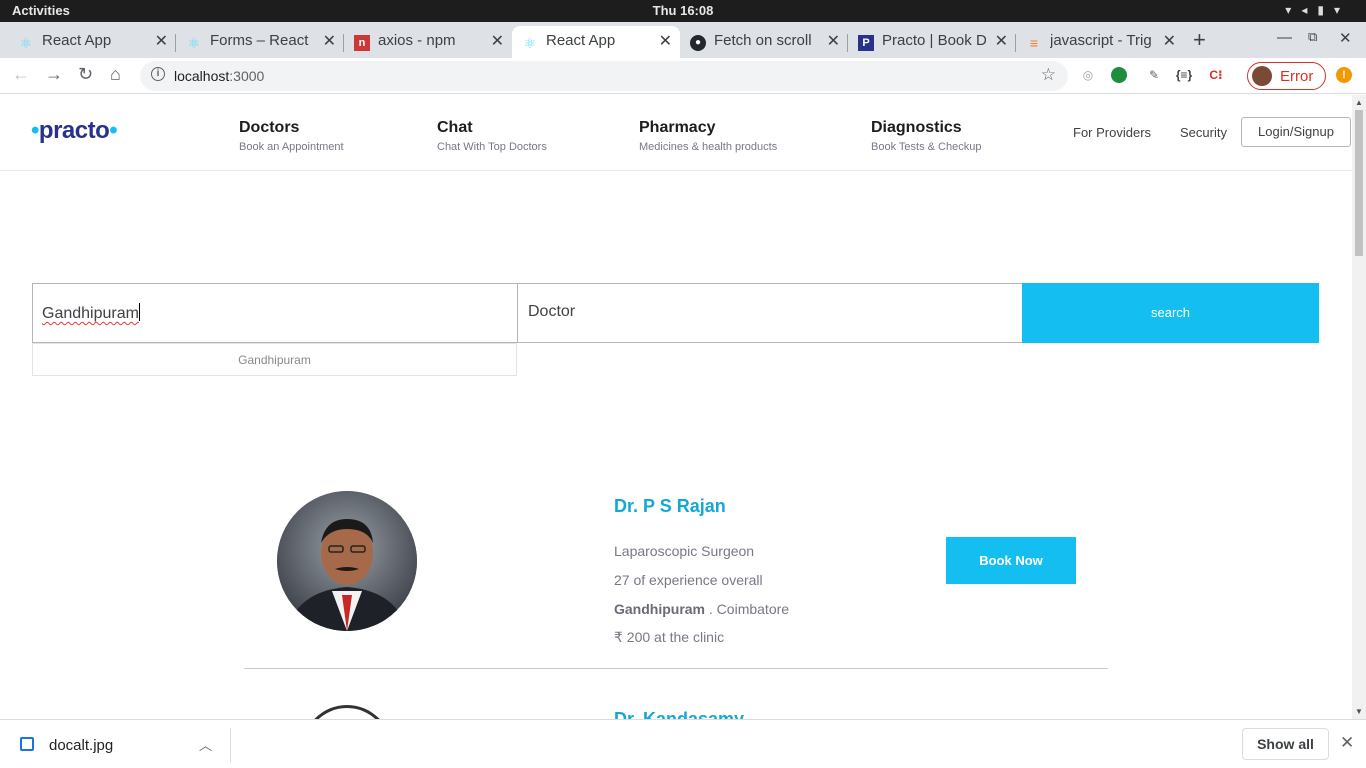  Describe the element at coordinates (274, 359) in the screenshot. I see `location-suggestion-item: Gandhipuram` at that location.